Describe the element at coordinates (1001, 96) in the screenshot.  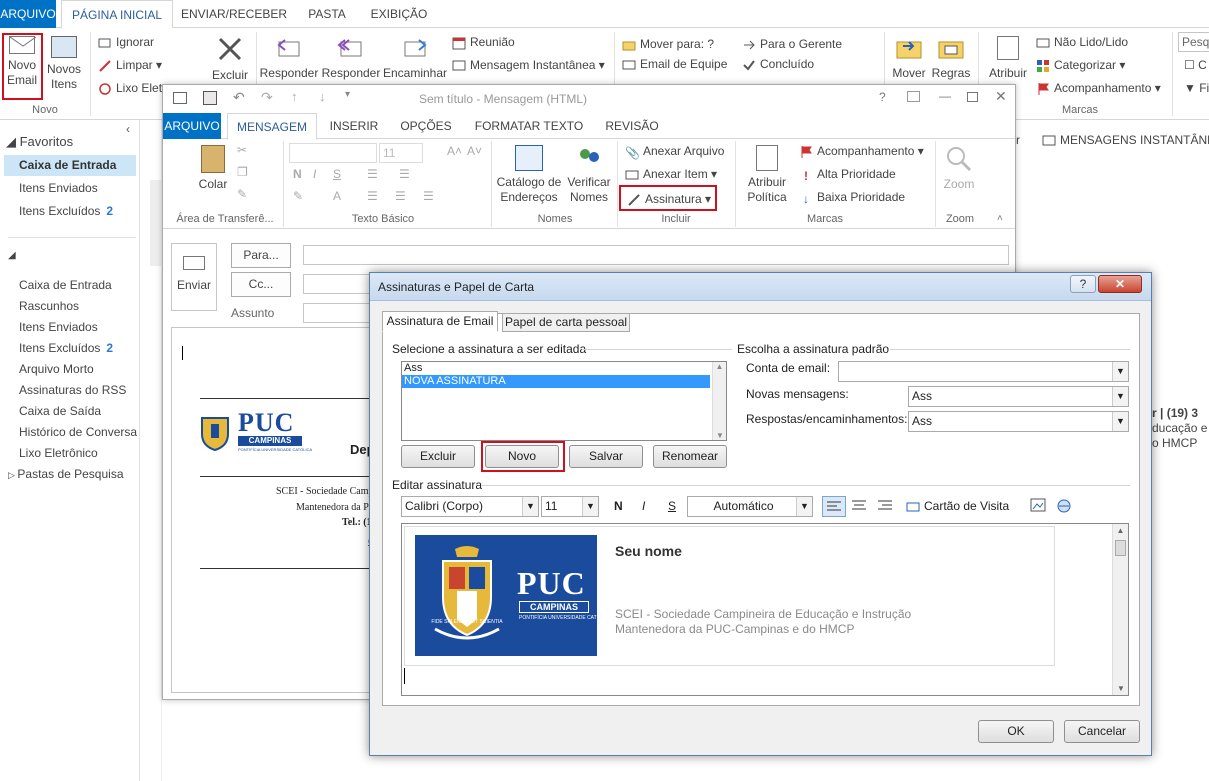
I see `close-icon: ✕` at that location.